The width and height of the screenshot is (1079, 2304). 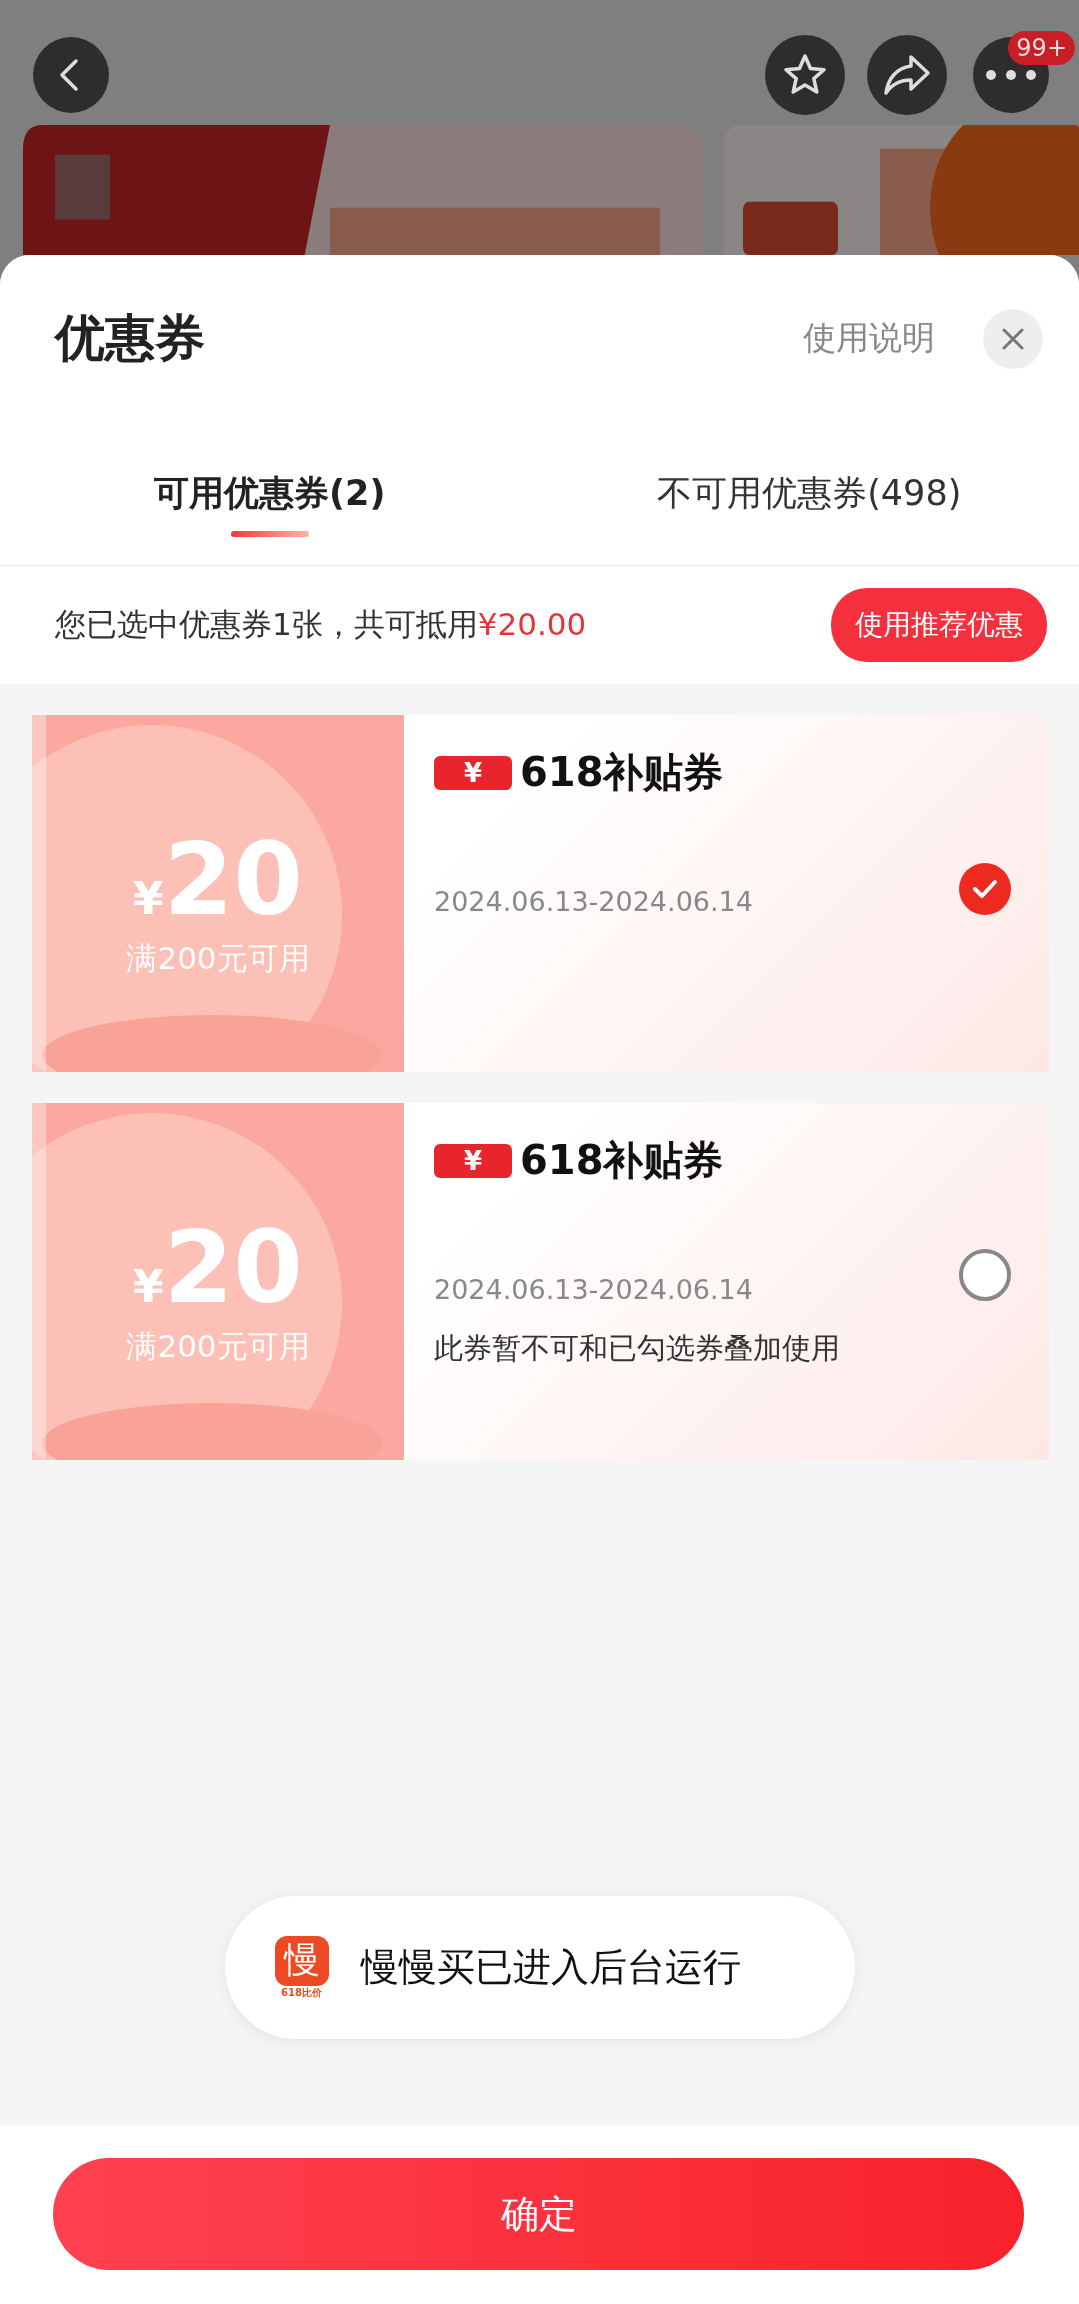 What do you see at coordinates (637, 1348) in the screenshot?
I see `coupon-note: 此券暂不可和已勾选券叠加使用` at bounding box center [637, 1348].